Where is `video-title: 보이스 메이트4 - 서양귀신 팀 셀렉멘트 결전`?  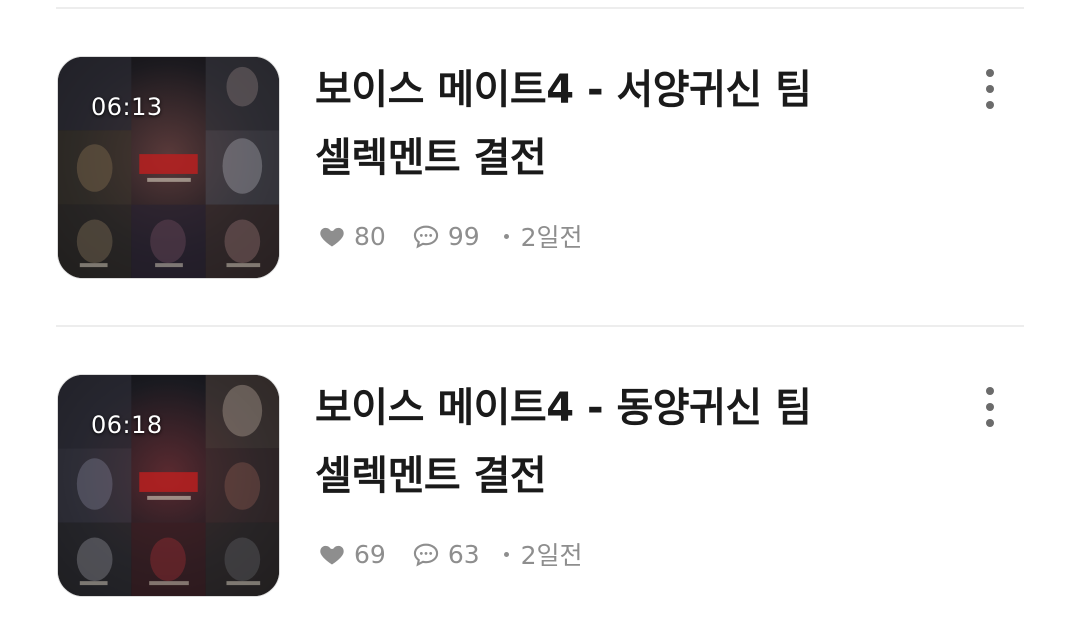 video-title: 보이스 메이트4 - 서양귀신 팀 셀렉멘트 결전 is located at coordinates (615, 124).